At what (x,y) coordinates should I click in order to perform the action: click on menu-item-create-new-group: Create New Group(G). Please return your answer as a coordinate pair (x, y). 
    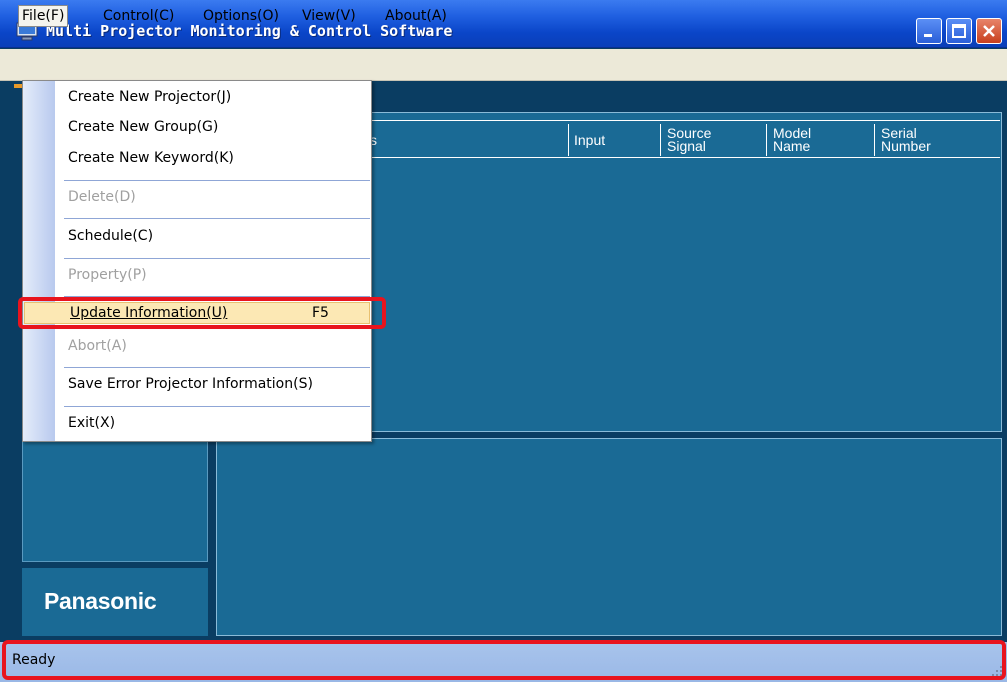
    Looking at the image, I should click on (143, 127).